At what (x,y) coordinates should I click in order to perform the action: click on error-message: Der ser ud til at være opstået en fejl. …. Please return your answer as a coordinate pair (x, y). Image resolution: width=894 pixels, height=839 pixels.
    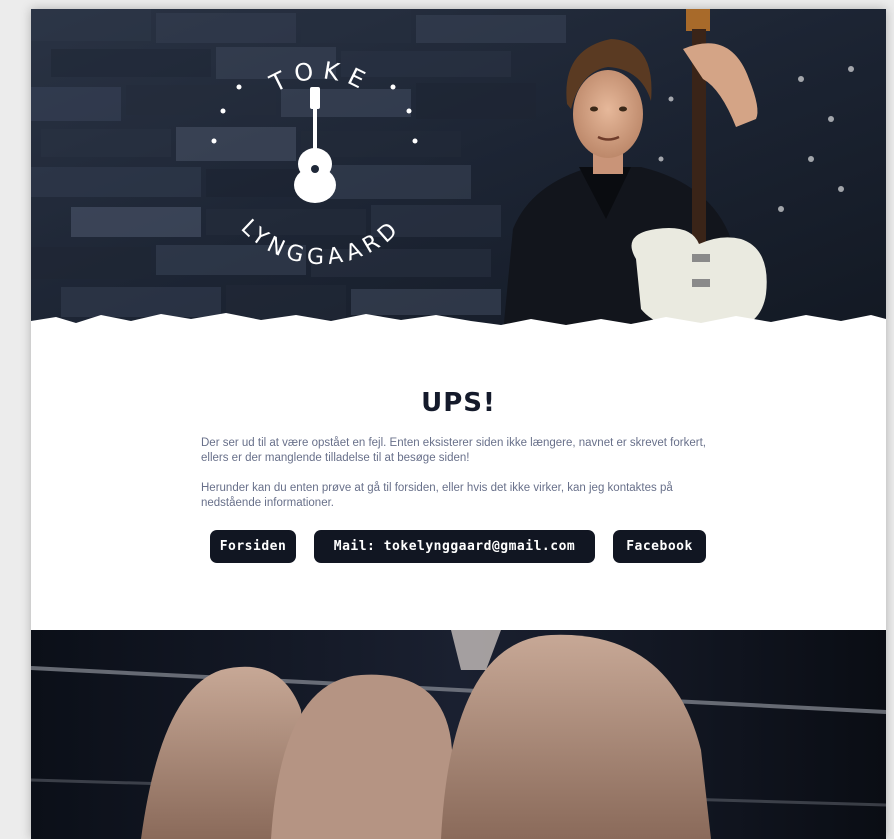
    Looking at the image, I should click on (453, 450).